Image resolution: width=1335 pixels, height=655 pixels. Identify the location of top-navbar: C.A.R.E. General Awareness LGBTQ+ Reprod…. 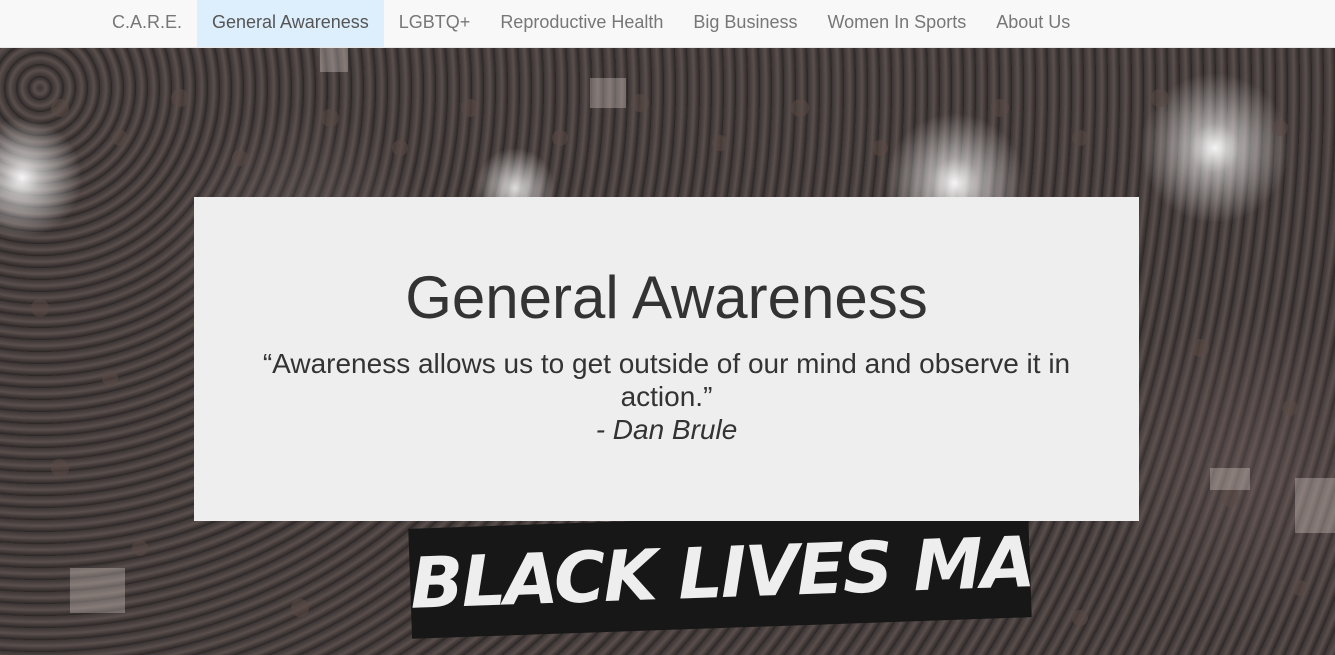
(667, 24).